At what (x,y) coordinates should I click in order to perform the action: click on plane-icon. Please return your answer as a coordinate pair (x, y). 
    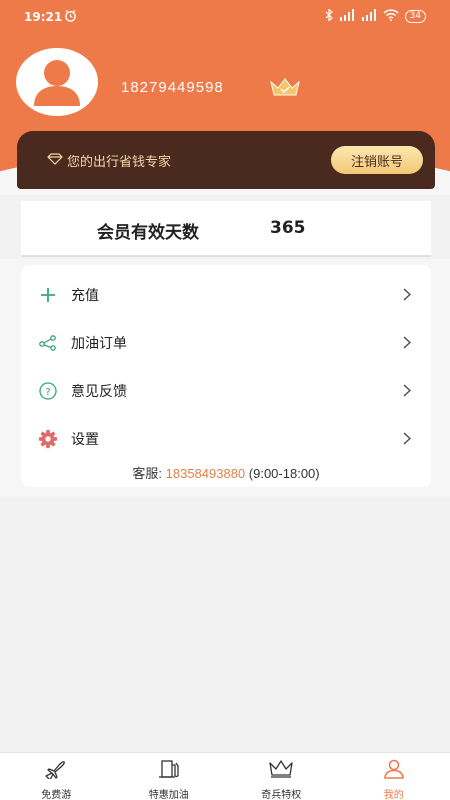
    Looking at the image, I should click on (56, 771).